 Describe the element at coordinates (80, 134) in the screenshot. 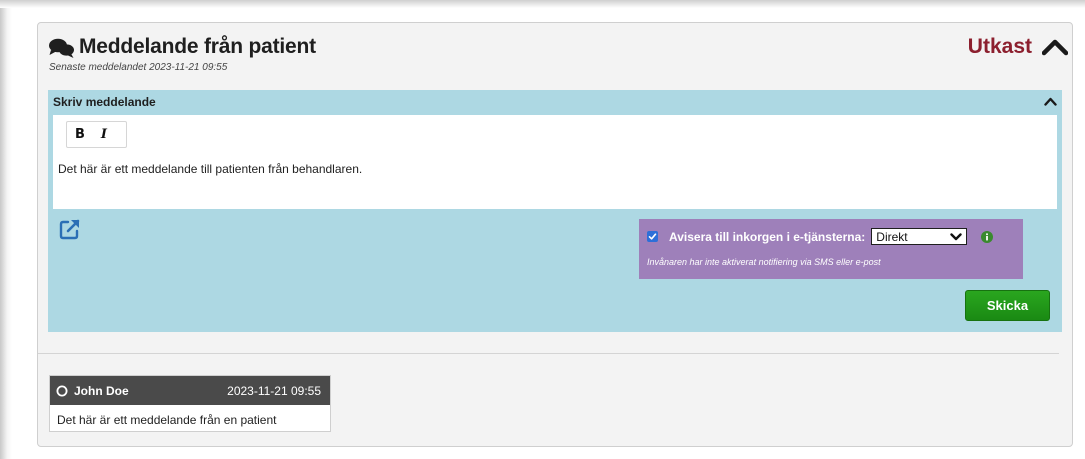

I see `bold-button: B` at that location.